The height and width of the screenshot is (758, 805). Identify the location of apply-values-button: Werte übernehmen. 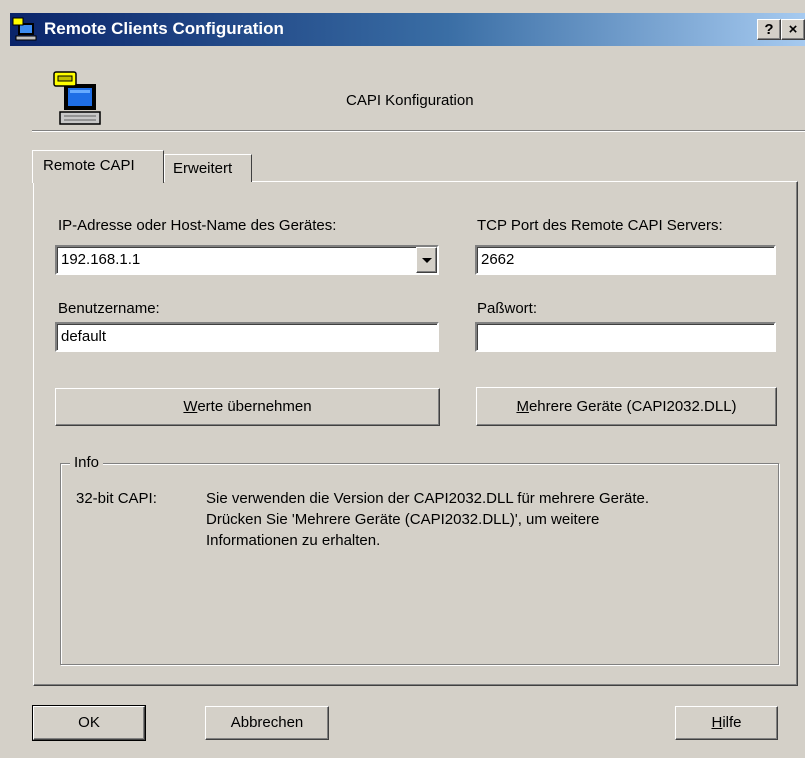
(247, 407).